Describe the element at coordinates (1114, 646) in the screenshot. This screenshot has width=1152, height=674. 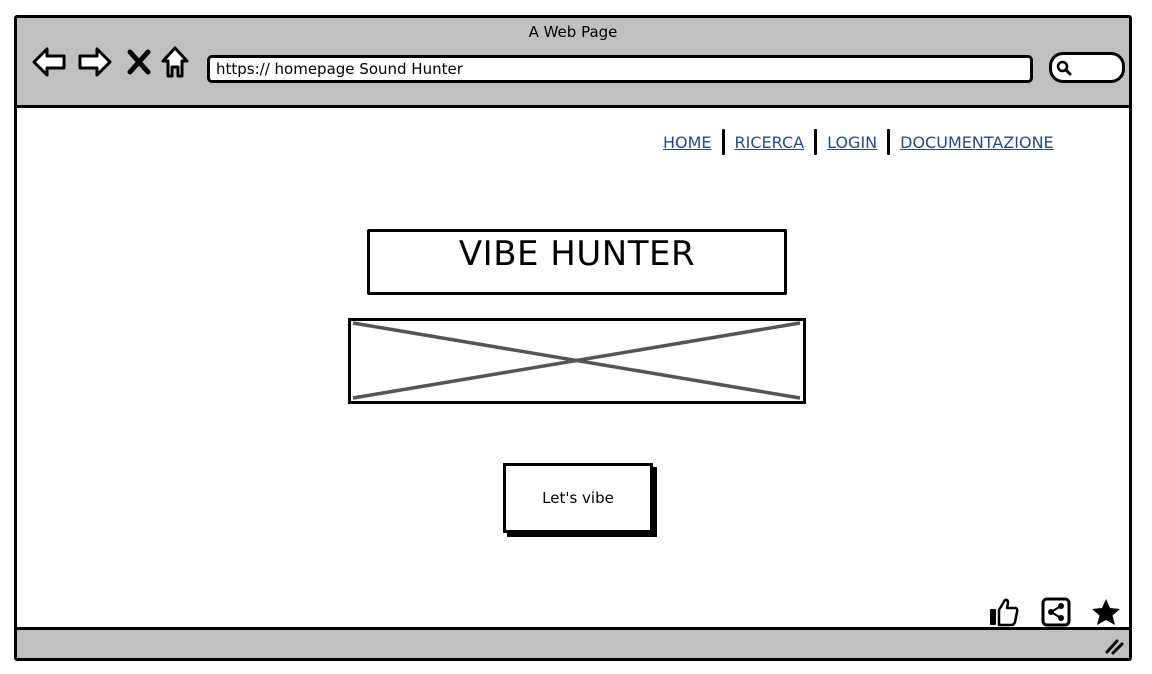
I see `resize-grip-icon` at that location.